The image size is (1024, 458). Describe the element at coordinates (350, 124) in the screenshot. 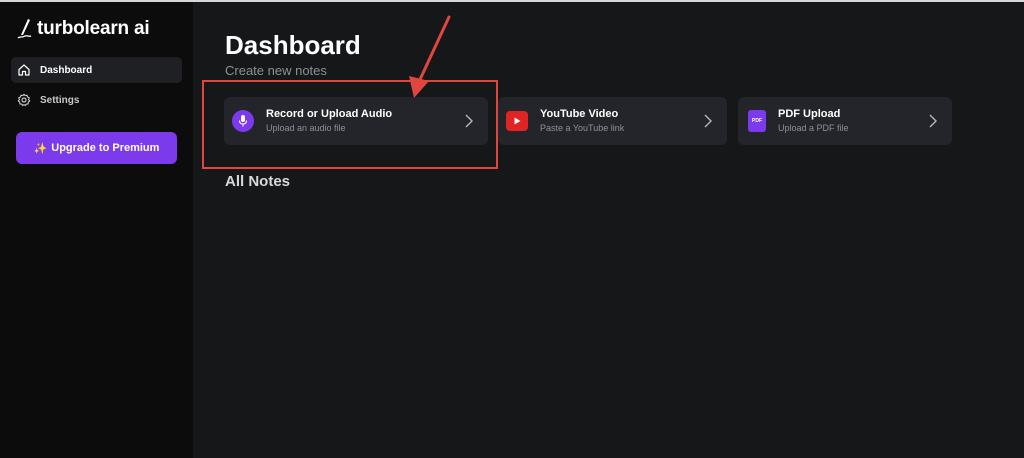

I see `annotation-highlight-box` at that location.